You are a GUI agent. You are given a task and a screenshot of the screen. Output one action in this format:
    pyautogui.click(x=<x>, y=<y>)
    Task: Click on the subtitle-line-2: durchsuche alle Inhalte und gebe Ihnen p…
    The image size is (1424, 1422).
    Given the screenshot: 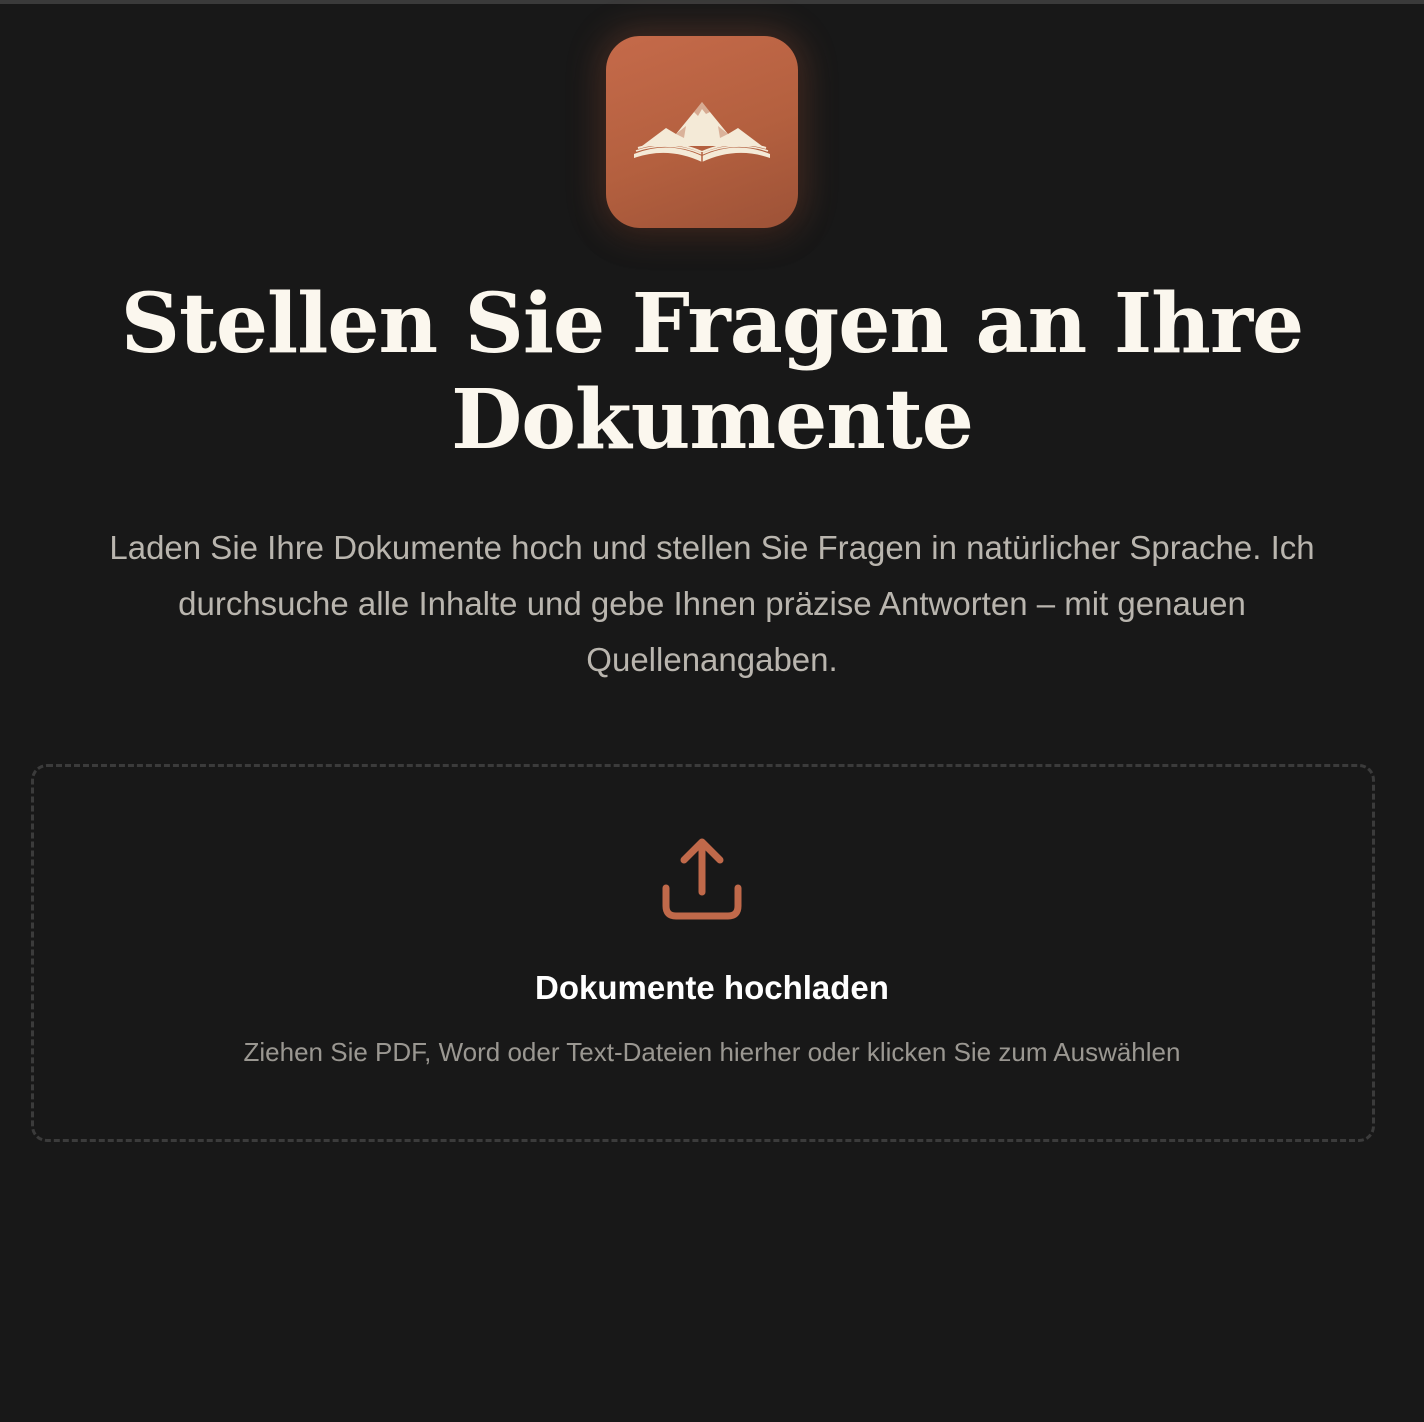 What is the action you would take?
    pyautogui.click(x=712, y=603)
    